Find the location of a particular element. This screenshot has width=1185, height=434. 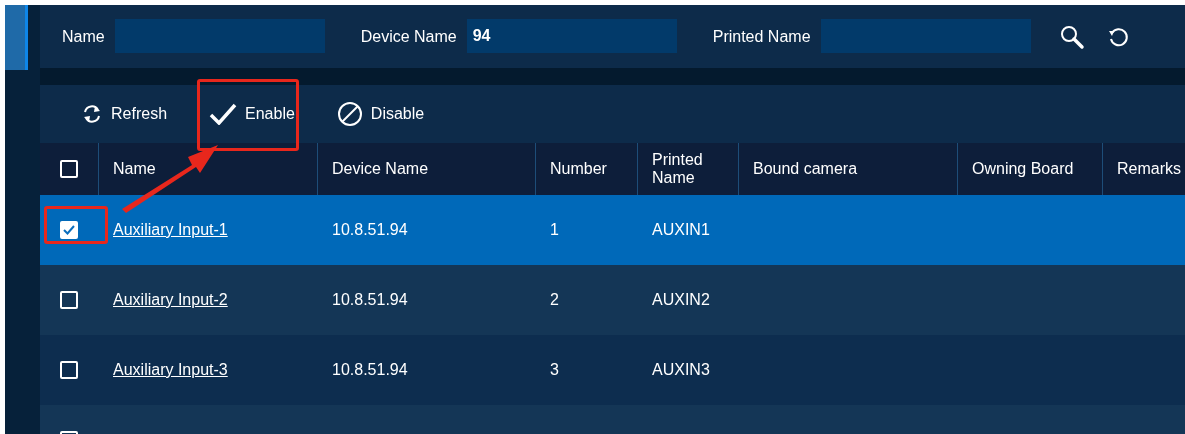

table-cell: 1 is located at coordinates (554, 230).